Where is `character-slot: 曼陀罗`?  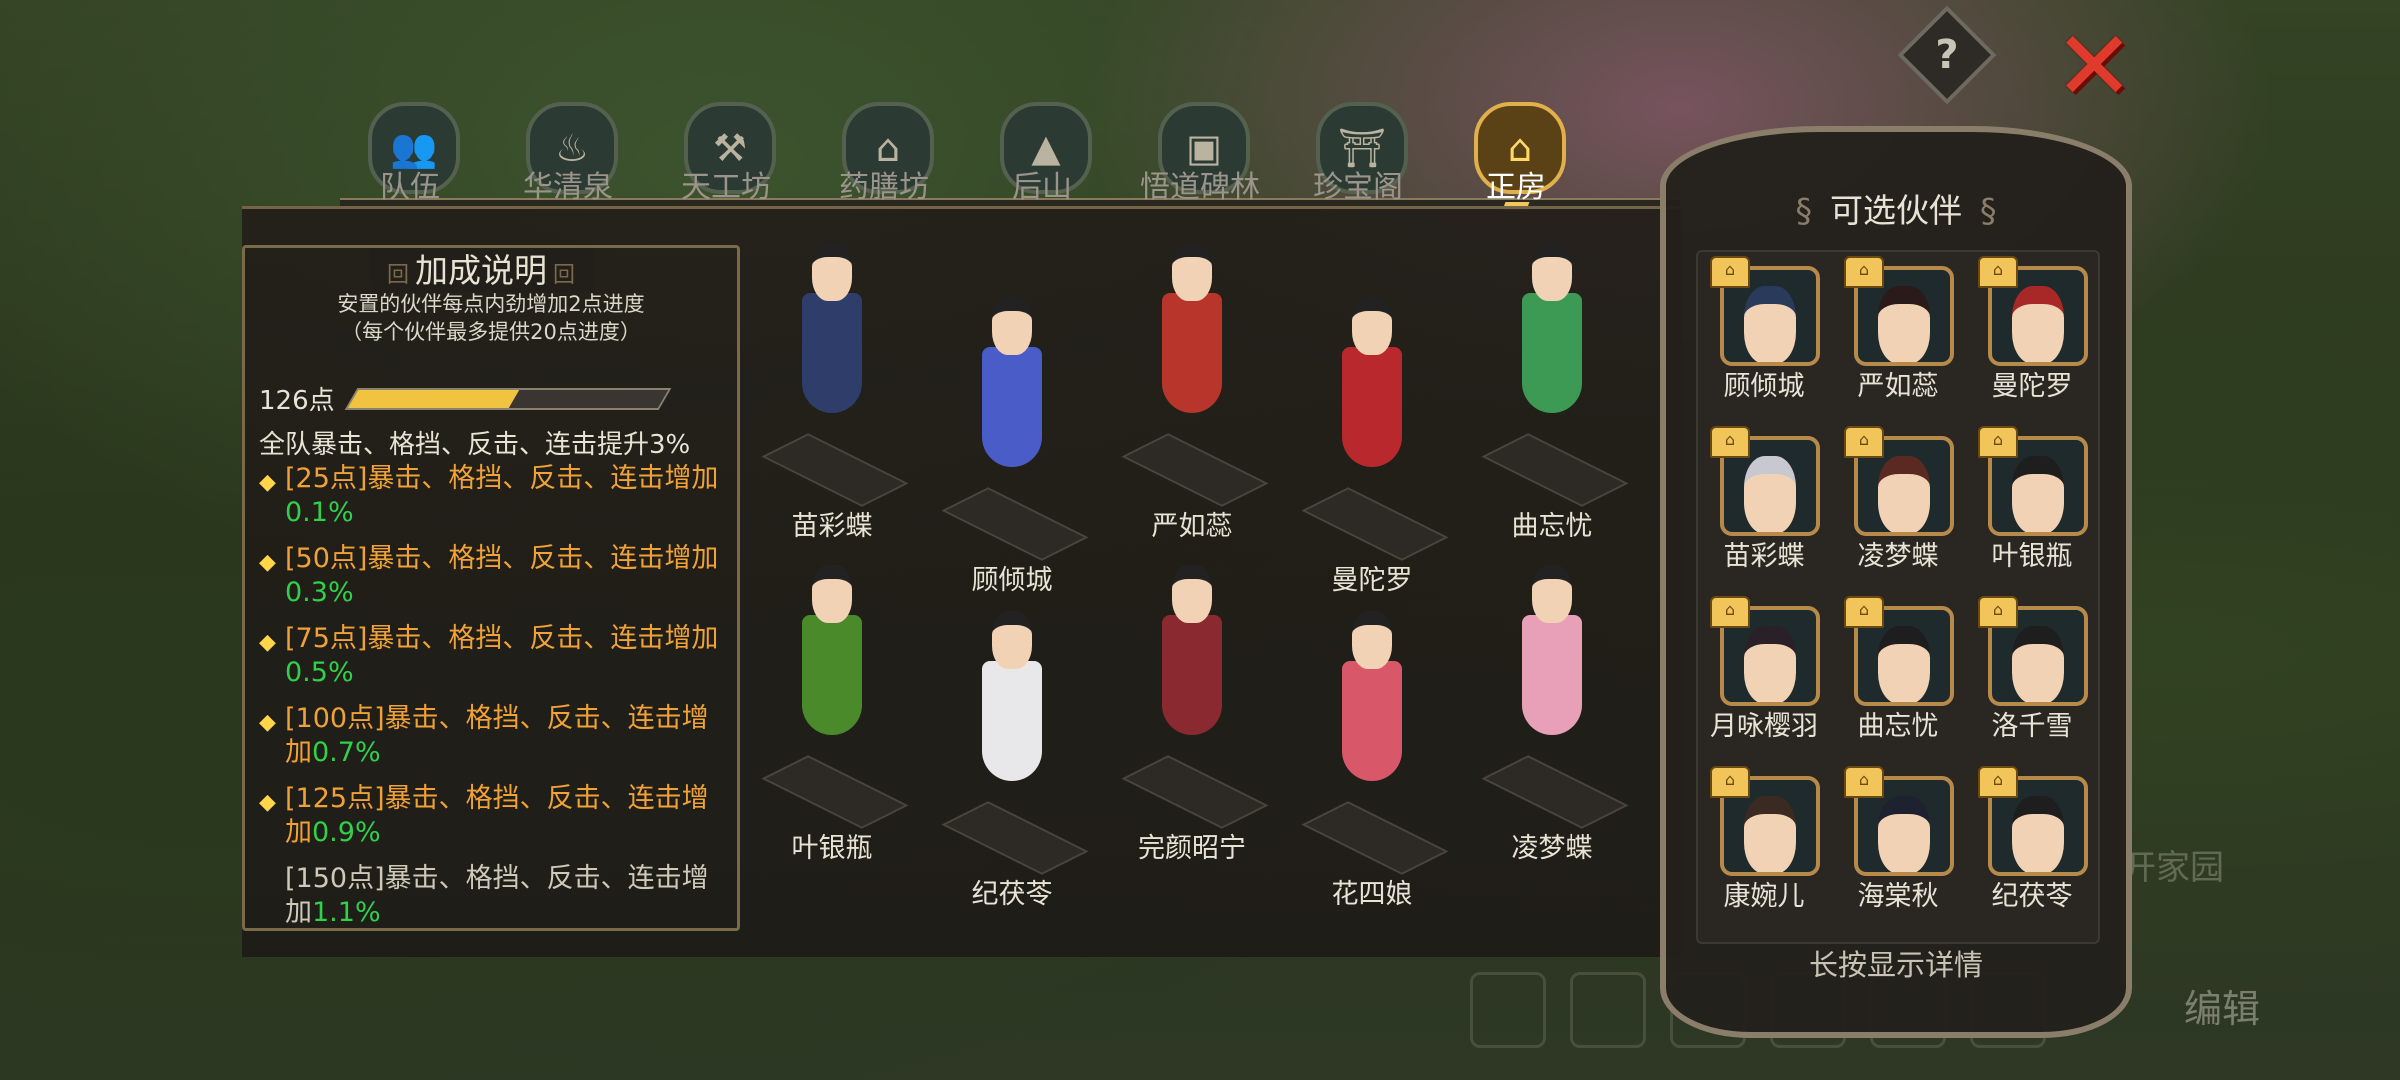
character-slot: 曼陀罗 is located at coordinates (1372, 437).